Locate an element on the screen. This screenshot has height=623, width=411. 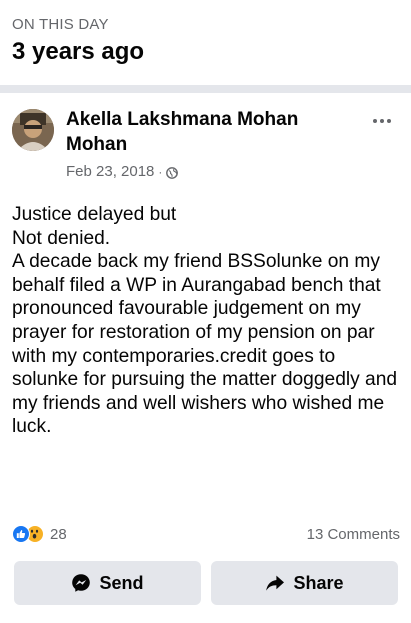
post-stats: 28 13 Comments is located at coordinates (206, 534).